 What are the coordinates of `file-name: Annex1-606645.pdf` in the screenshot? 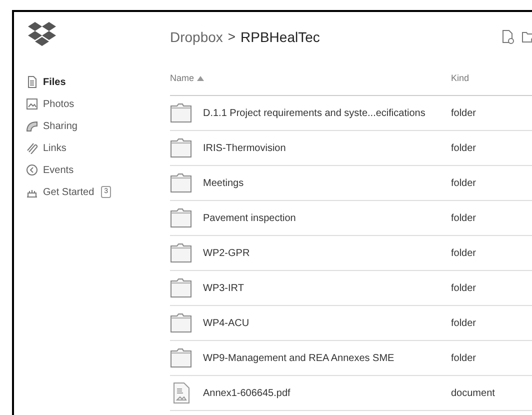 It's located at (246, 393).